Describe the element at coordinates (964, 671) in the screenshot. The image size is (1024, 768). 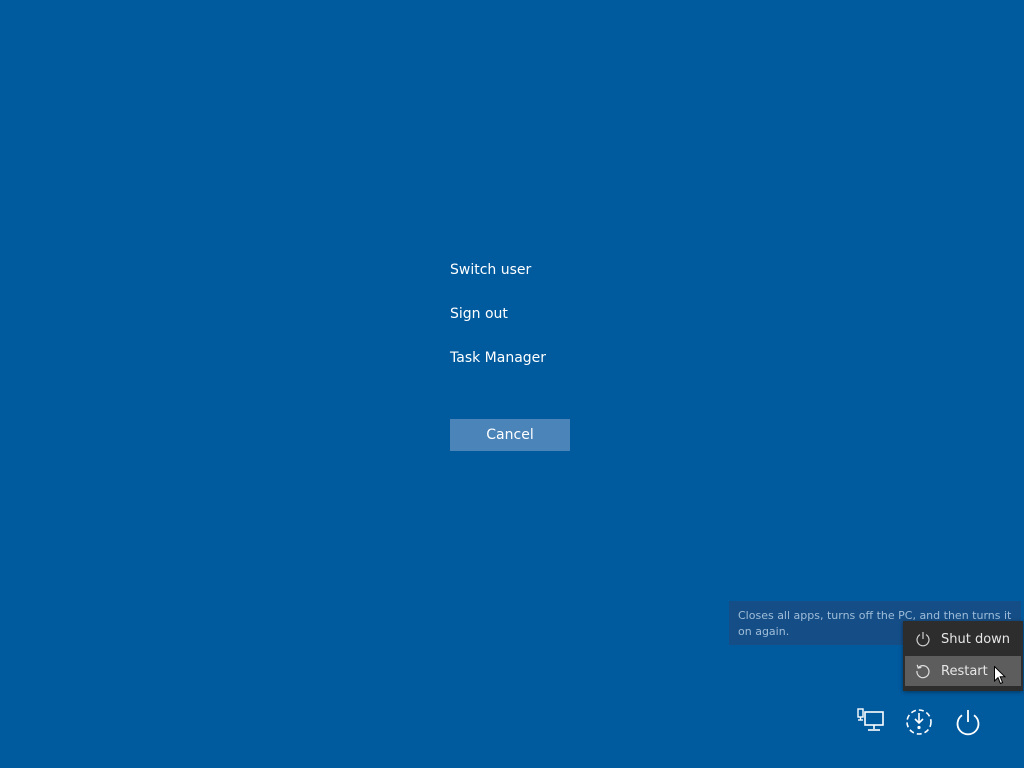
I see `restart-label: Restart` at that location.